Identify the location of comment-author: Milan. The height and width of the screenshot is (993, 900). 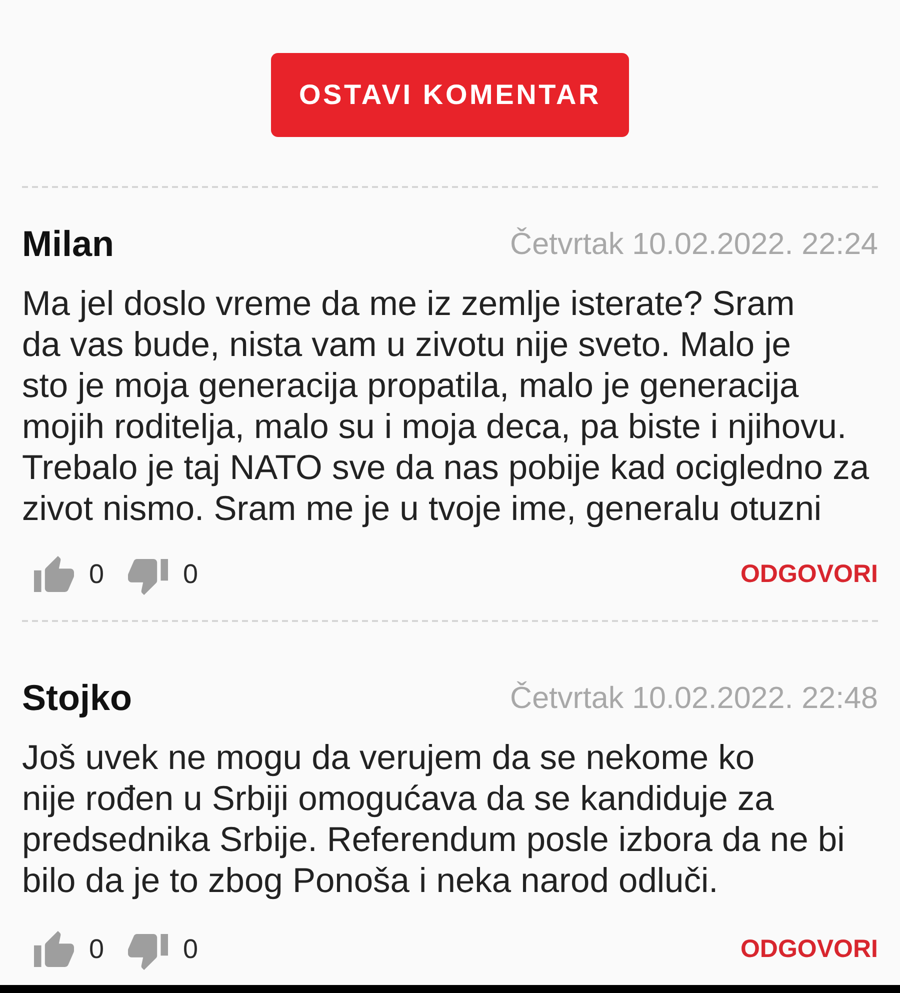
(68, 244).